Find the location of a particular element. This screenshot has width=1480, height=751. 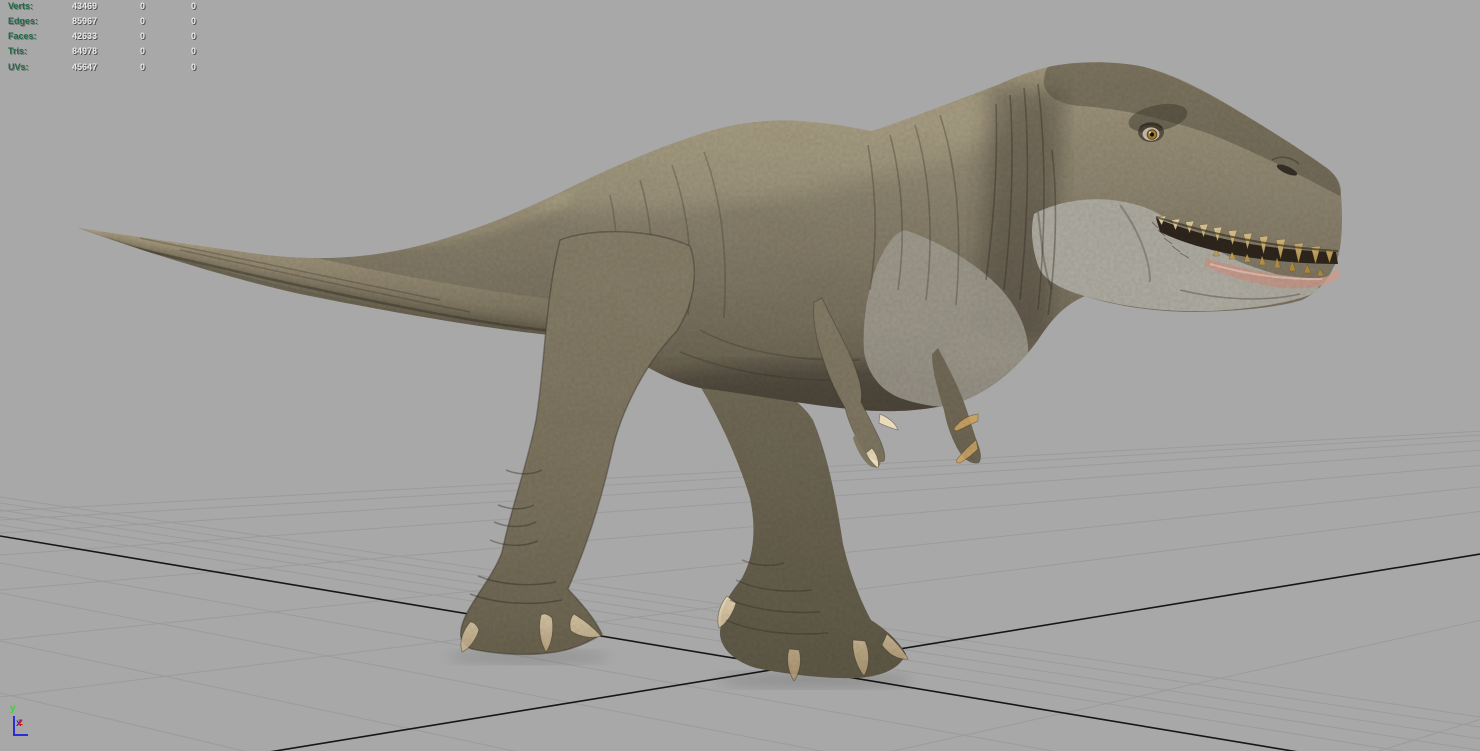

hud-edges-col2: 0 is located at coordinates (142, 21).